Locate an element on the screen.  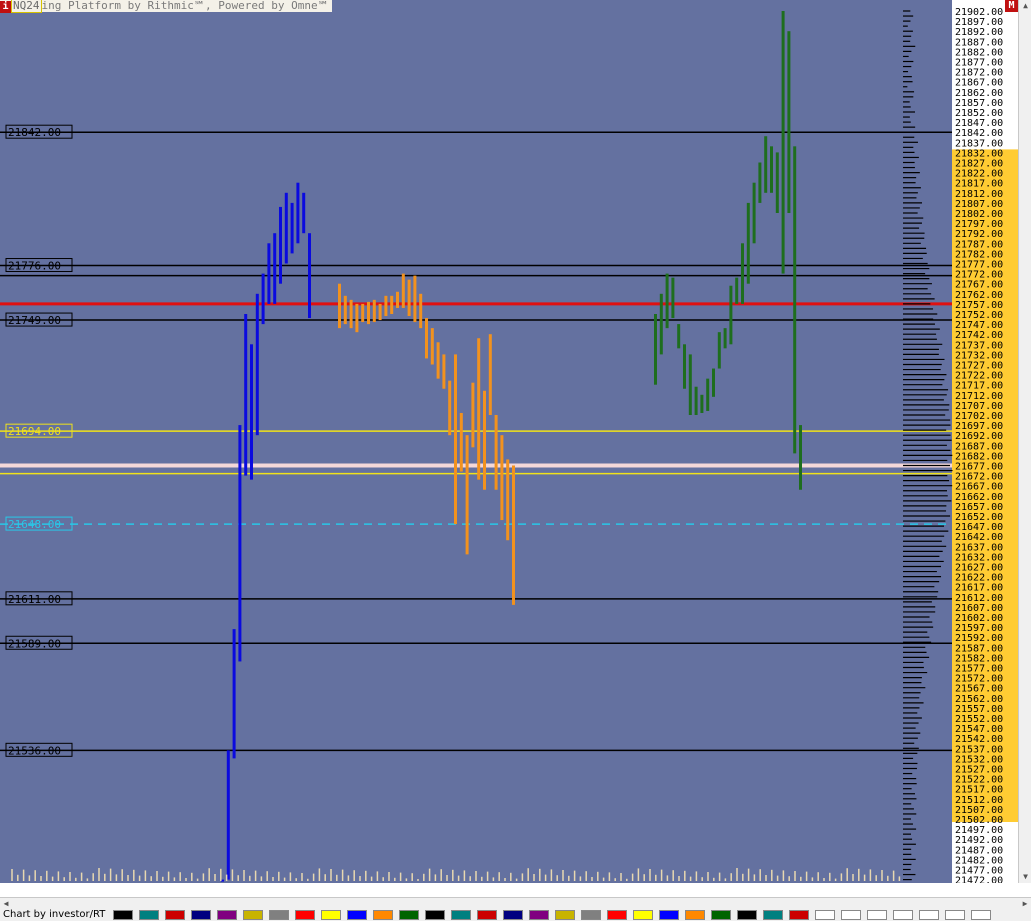
color-palette-bar: Chart by investor/RT is located at coordinates (515, 915).